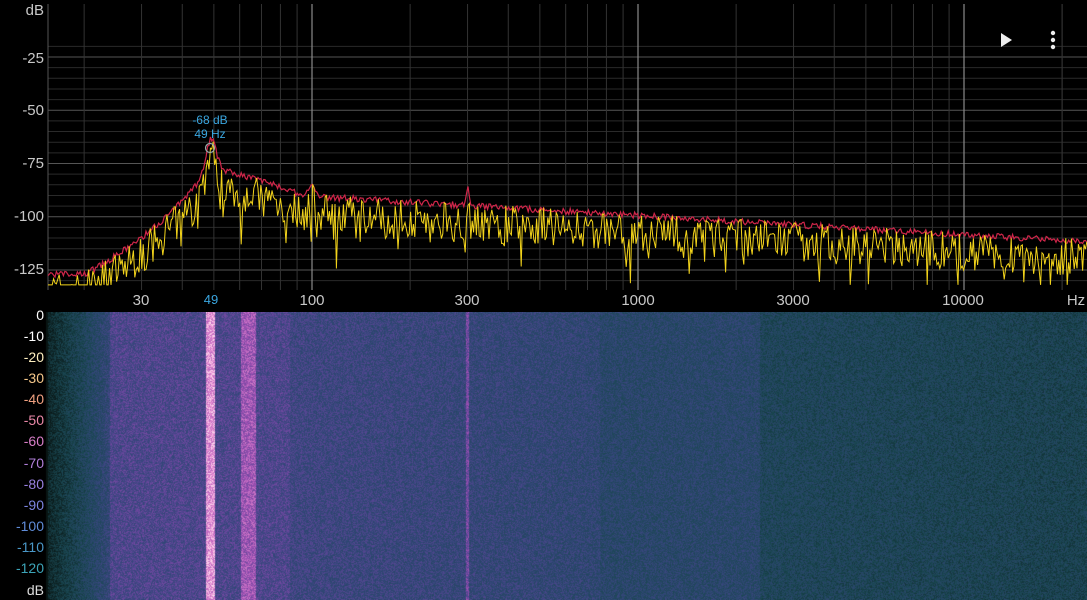 The width and height of the screenshot is (1087, 600). What do you see at coordinates (33, 505) in the screenshot?
I see `scale-label: -90` at bounding box center [33, 505].